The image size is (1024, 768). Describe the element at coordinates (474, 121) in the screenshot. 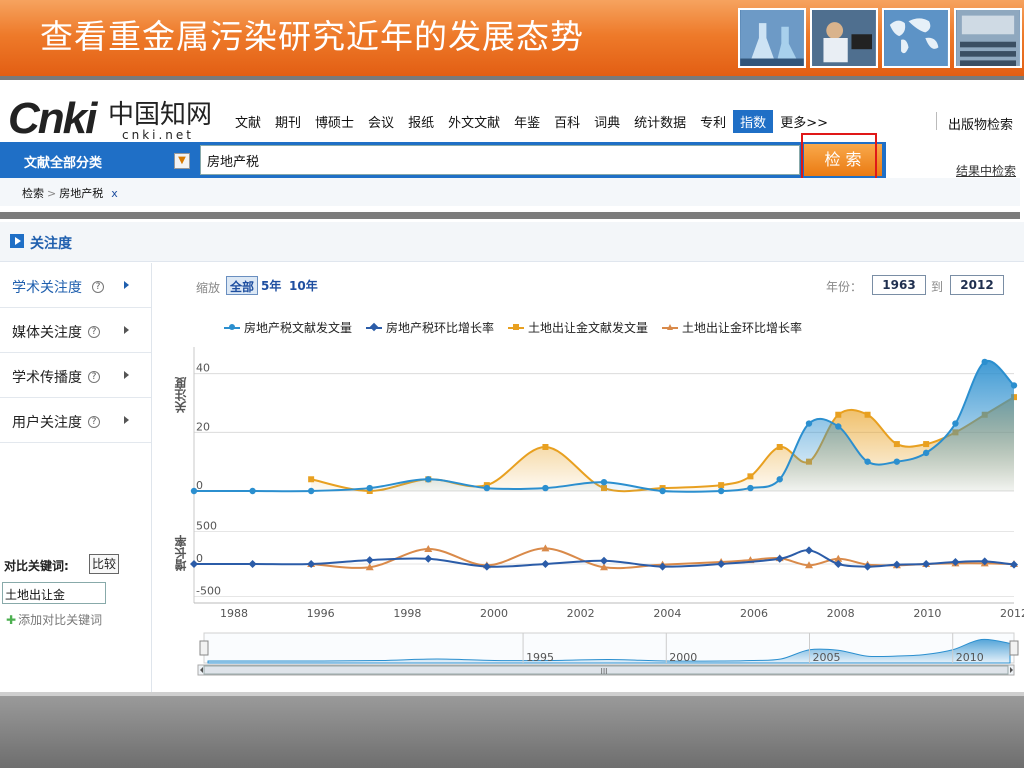

I see `nav-item-waiwen: 外文文献` at that location.